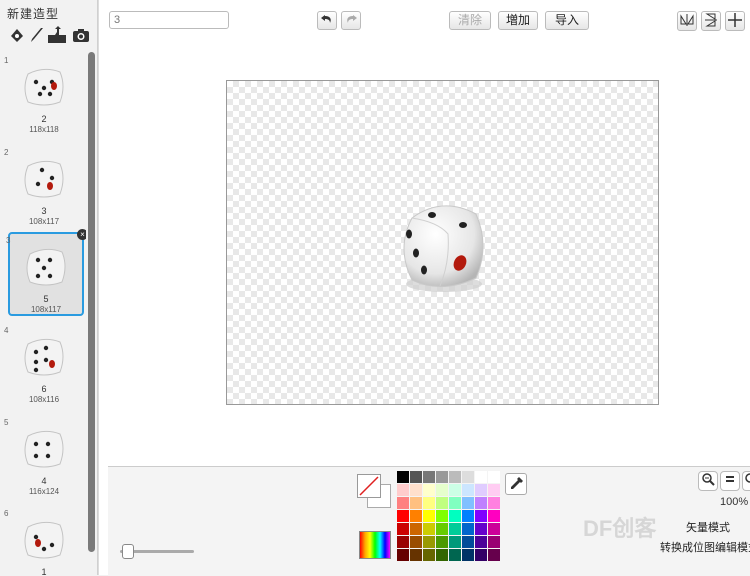 This screenshot has width=750, height=576. Describe the element at coordinates (42, 364) in the screenshot. I see `costume-item: 4 6 108x116` at that location.